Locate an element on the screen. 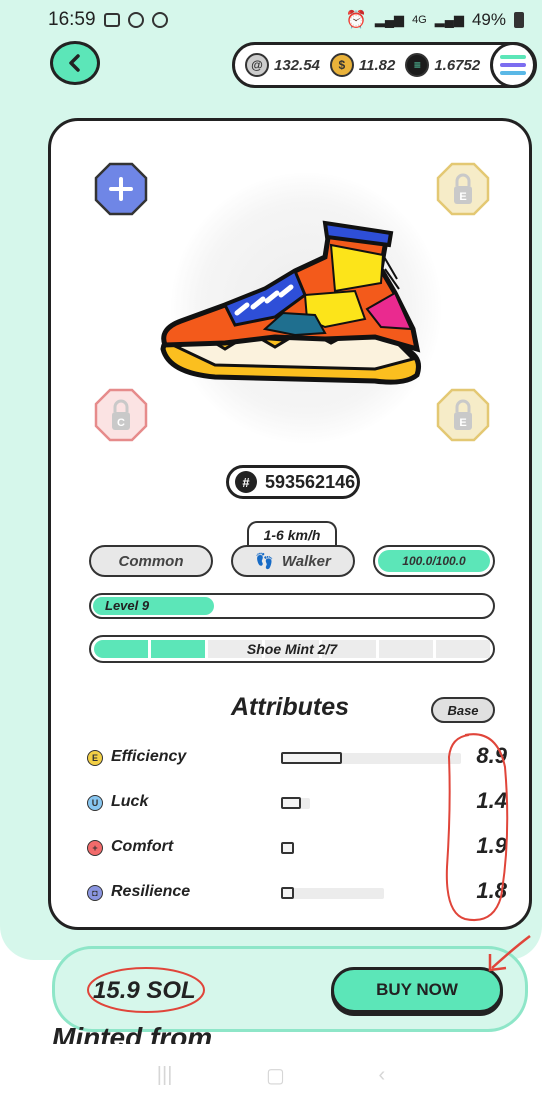  status-bar: 16:59 ⏰ ▂▄▆ 4G ▂▄▆ 49% is located at coordinates (271, 20).